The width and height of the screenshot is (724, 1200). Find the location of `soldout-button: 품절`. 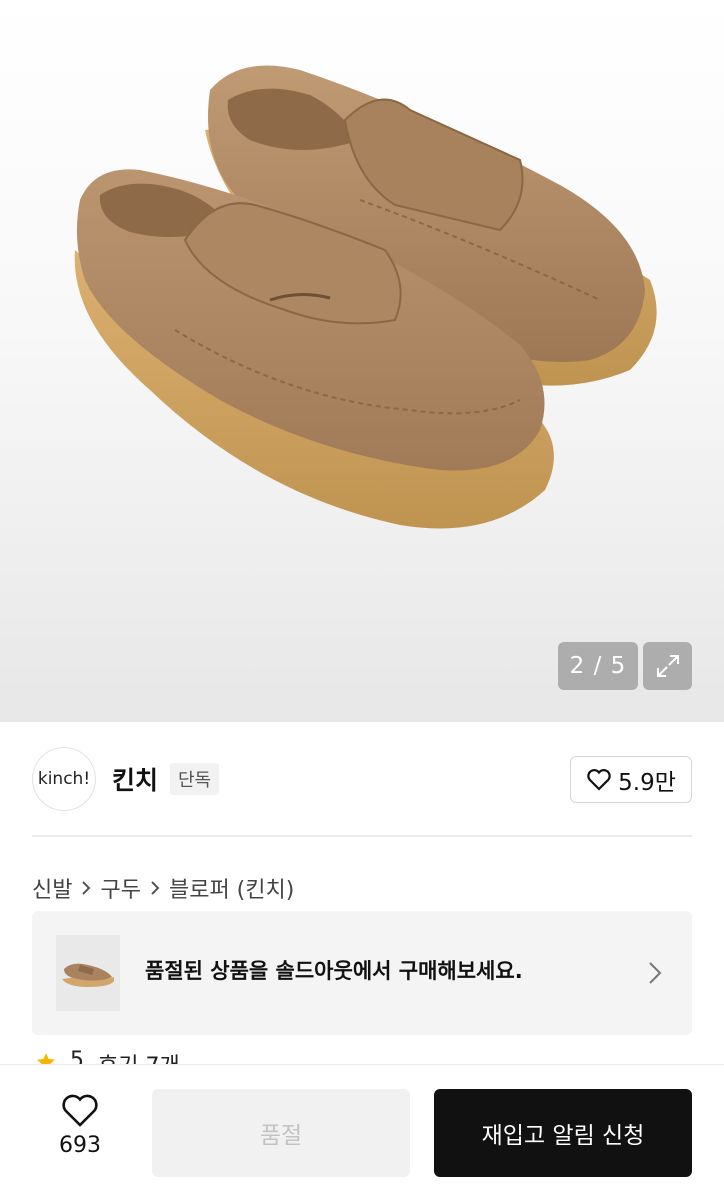

soldout-button: 품절 is located at coordinates (281, 1133).